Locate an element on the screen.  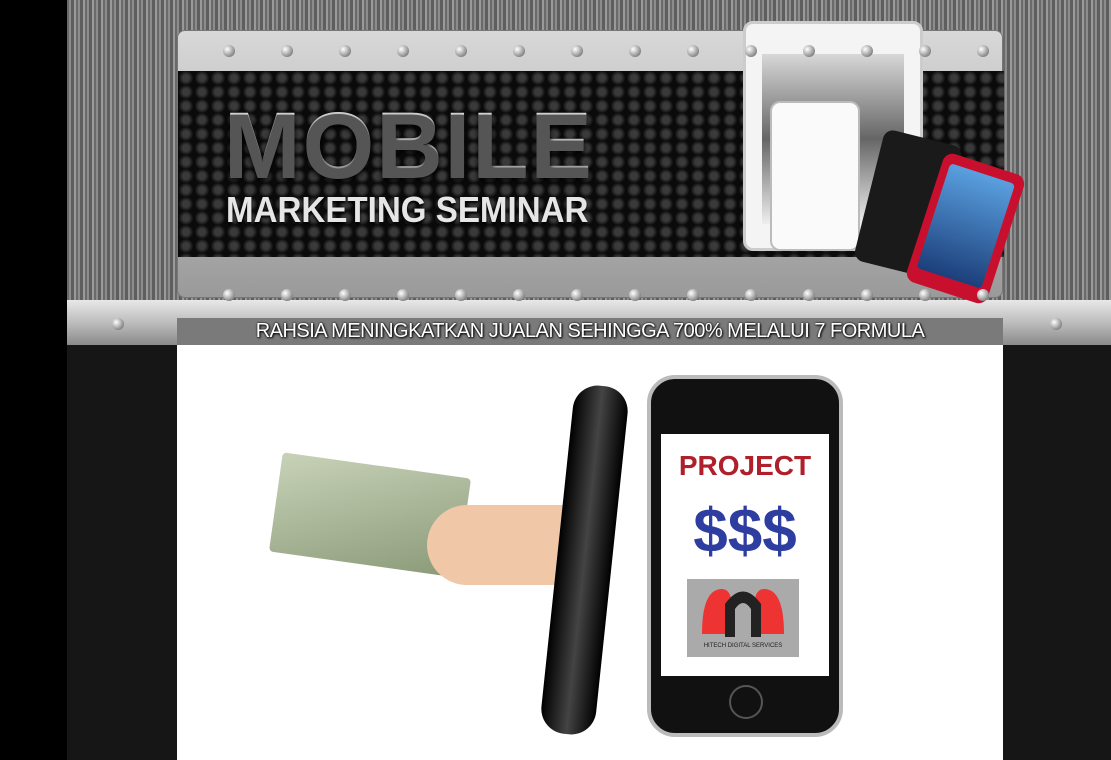
smartphone-screen: PROJECT $$$ HITECH DIGITAL SERVICES is located at coordinates (745, 555).